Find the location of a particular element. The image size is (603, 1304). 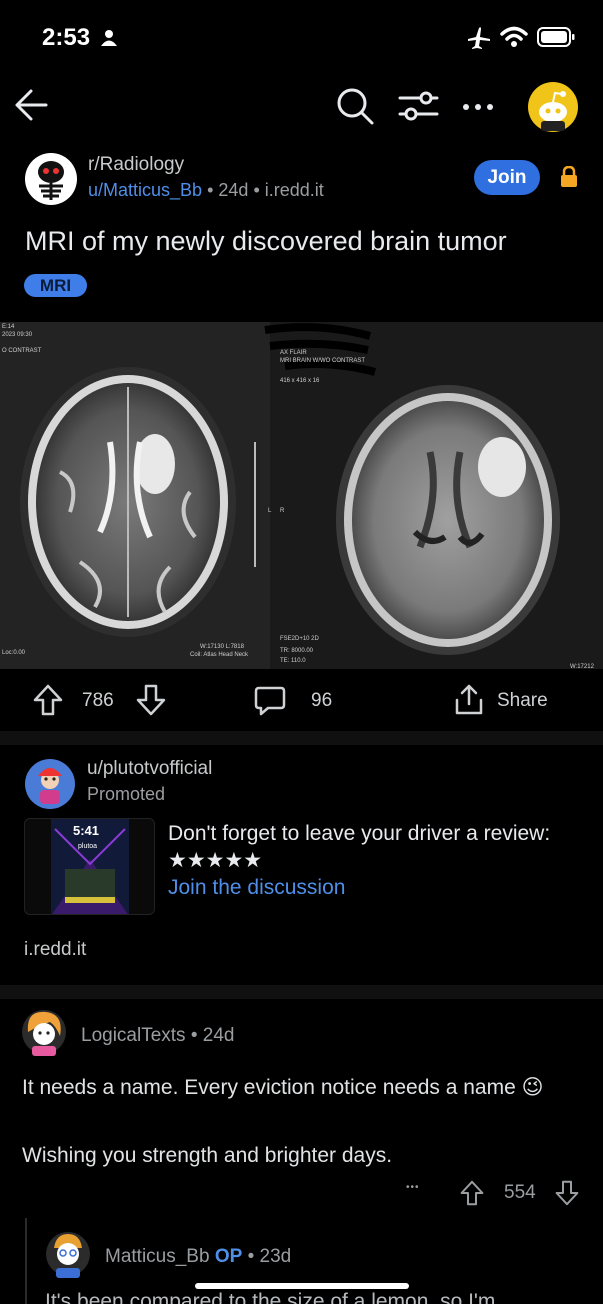

ad-thumb-time: 5:41 is located at coordinates (86, 830).